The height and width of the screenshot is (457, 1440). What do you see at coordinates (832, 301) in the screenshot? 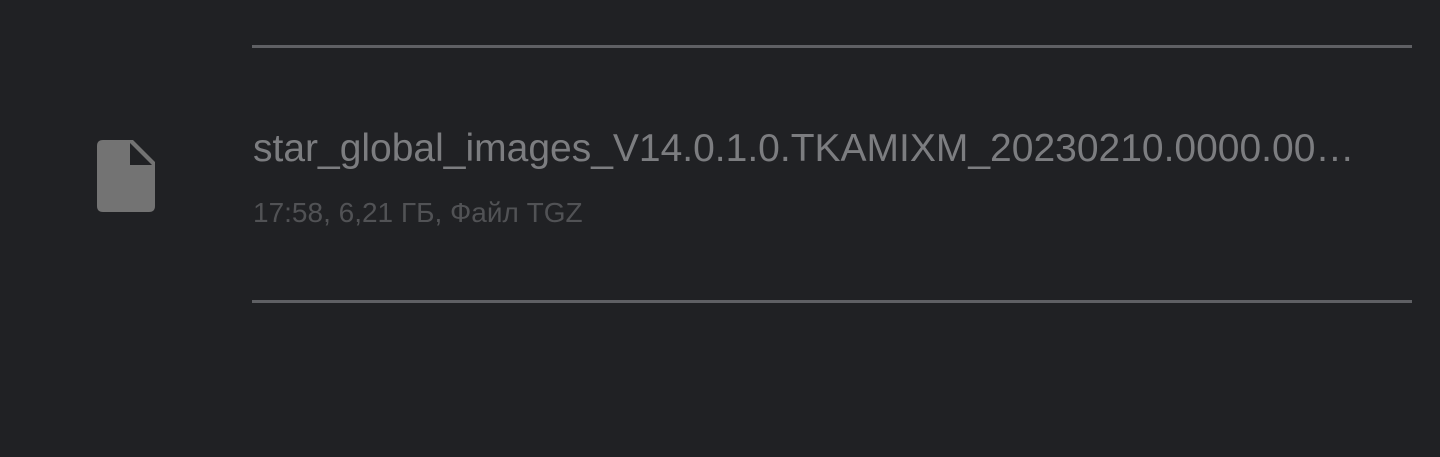
I see `bottom-divider` at bounding box center [832, 301].